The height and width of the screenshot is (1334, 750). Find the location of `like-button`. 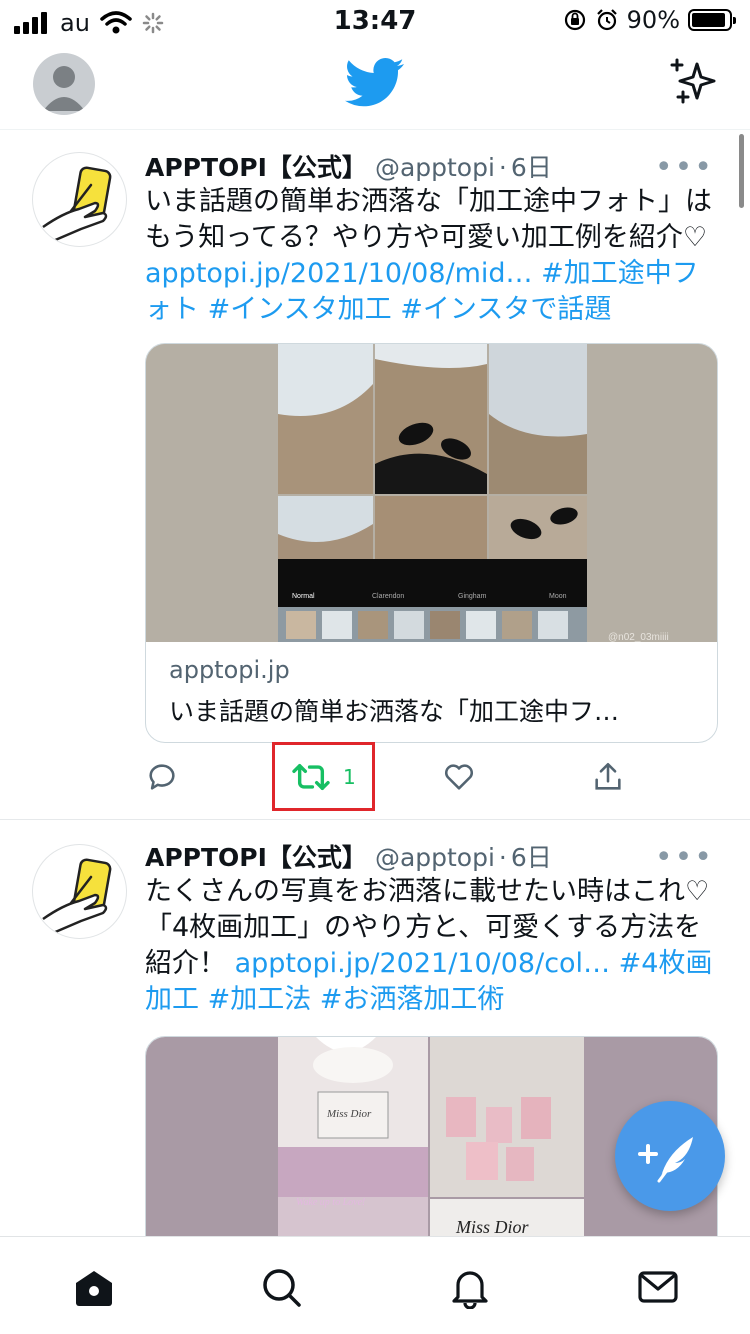

like-button is located at coordinates (459, 777).